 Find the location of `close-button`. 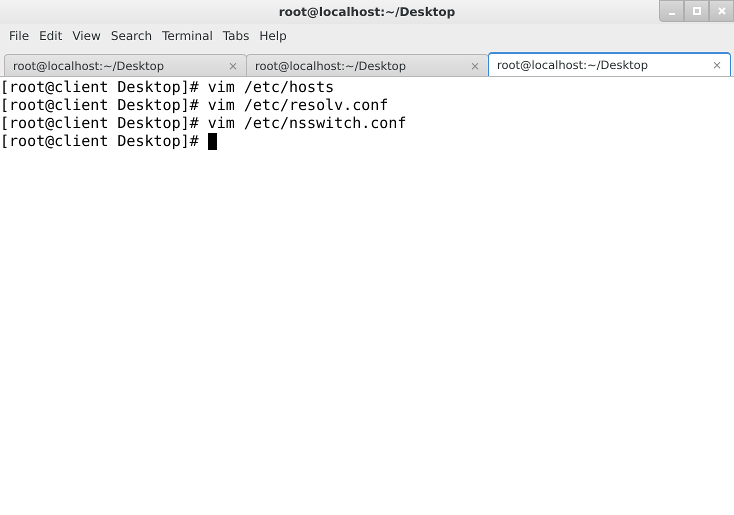

close-button is located at coordinates (721, 11).